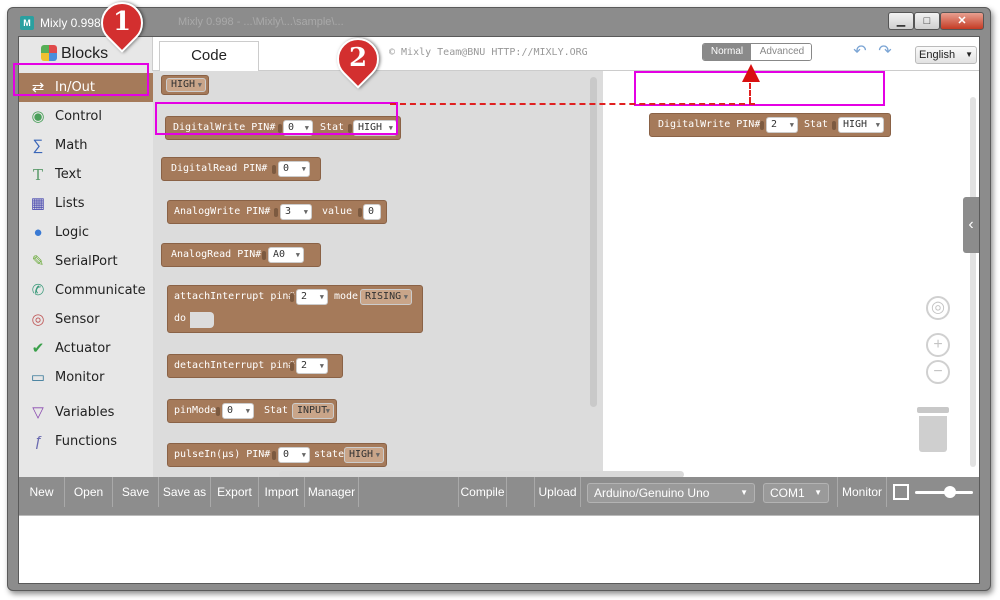 The height and width of the screenshot is (600, 1000). What do you see at coordinates (86, 174) in the screenshot?
I see `sidebar-item-text: T Text` at bounding box center [86, 174].